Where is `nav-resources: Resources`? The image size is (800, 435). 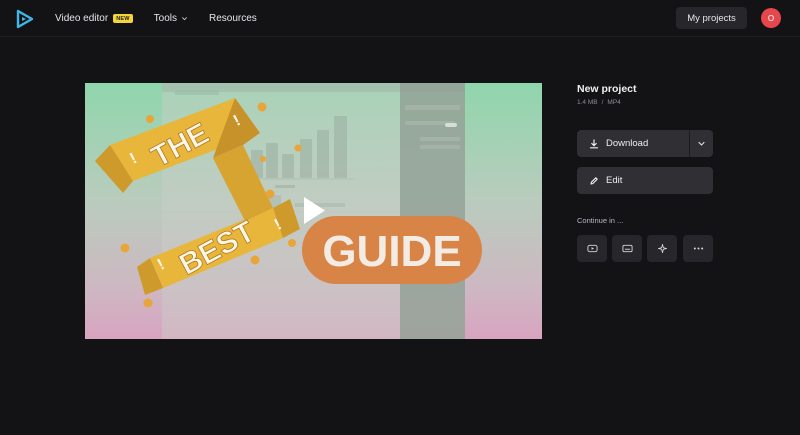
nav-resources: Resources is located at coordinates (233, 18).